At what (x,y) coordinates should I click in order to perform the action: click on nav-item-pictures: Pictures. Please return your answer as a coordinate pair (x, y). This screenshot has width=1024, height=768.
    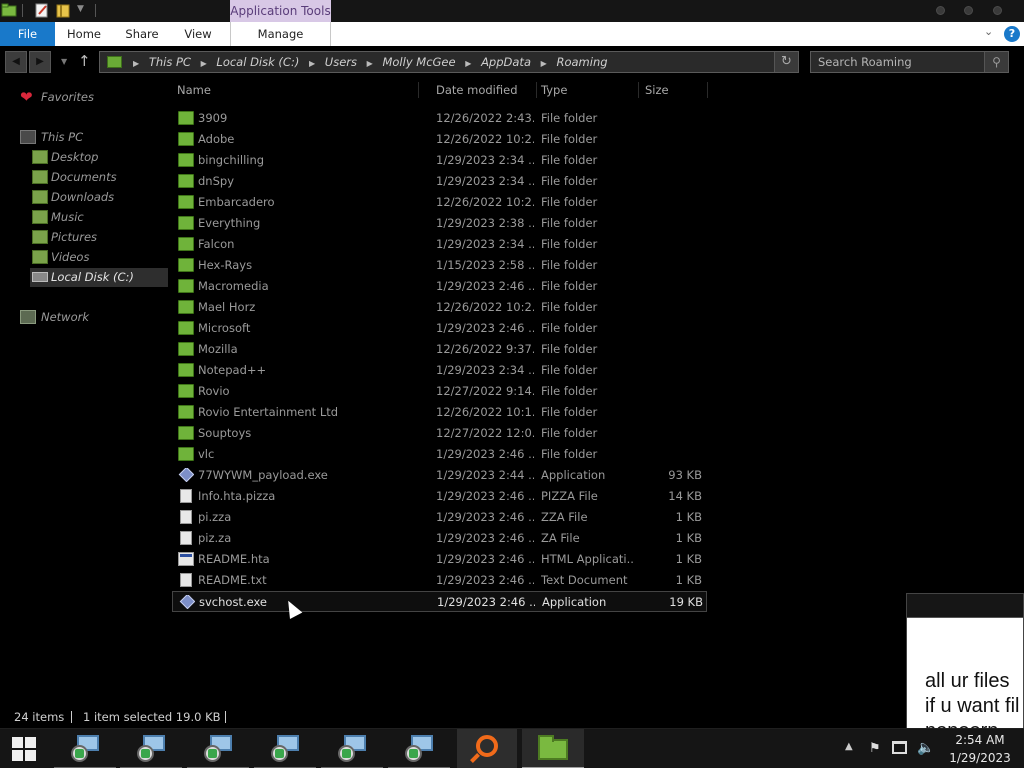
    Looking at the image, I should click on (99, 237).